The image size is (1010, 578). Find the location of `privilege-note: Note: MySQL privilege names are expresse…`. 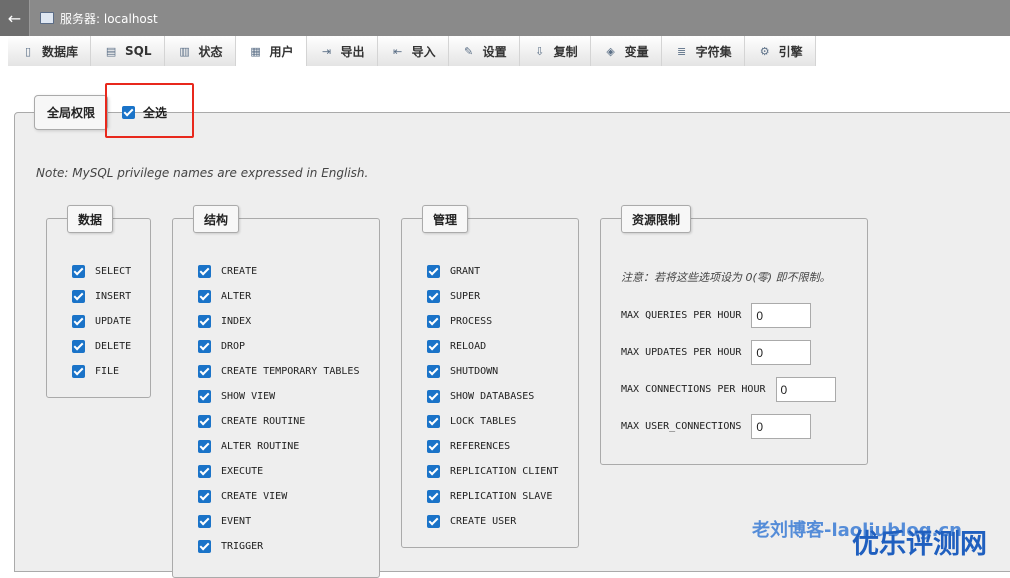

privilege-note: Note: MySQL privilege names are expresse… is located at coordinates (202, 173).